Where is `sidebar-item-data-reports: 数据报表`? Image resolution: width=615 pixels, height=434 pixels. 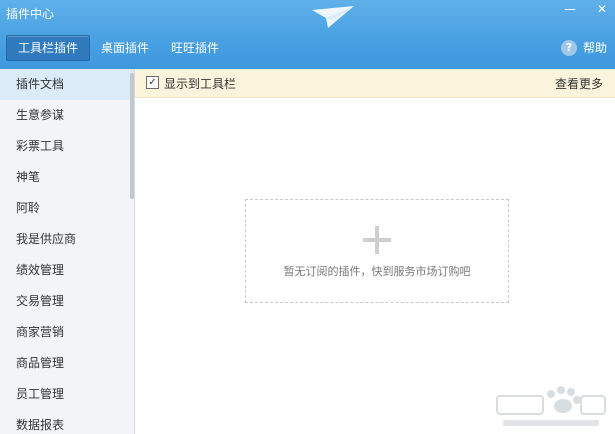
sidebar-item-data-reports: 数据报表 is located at coordinates (67, 422).